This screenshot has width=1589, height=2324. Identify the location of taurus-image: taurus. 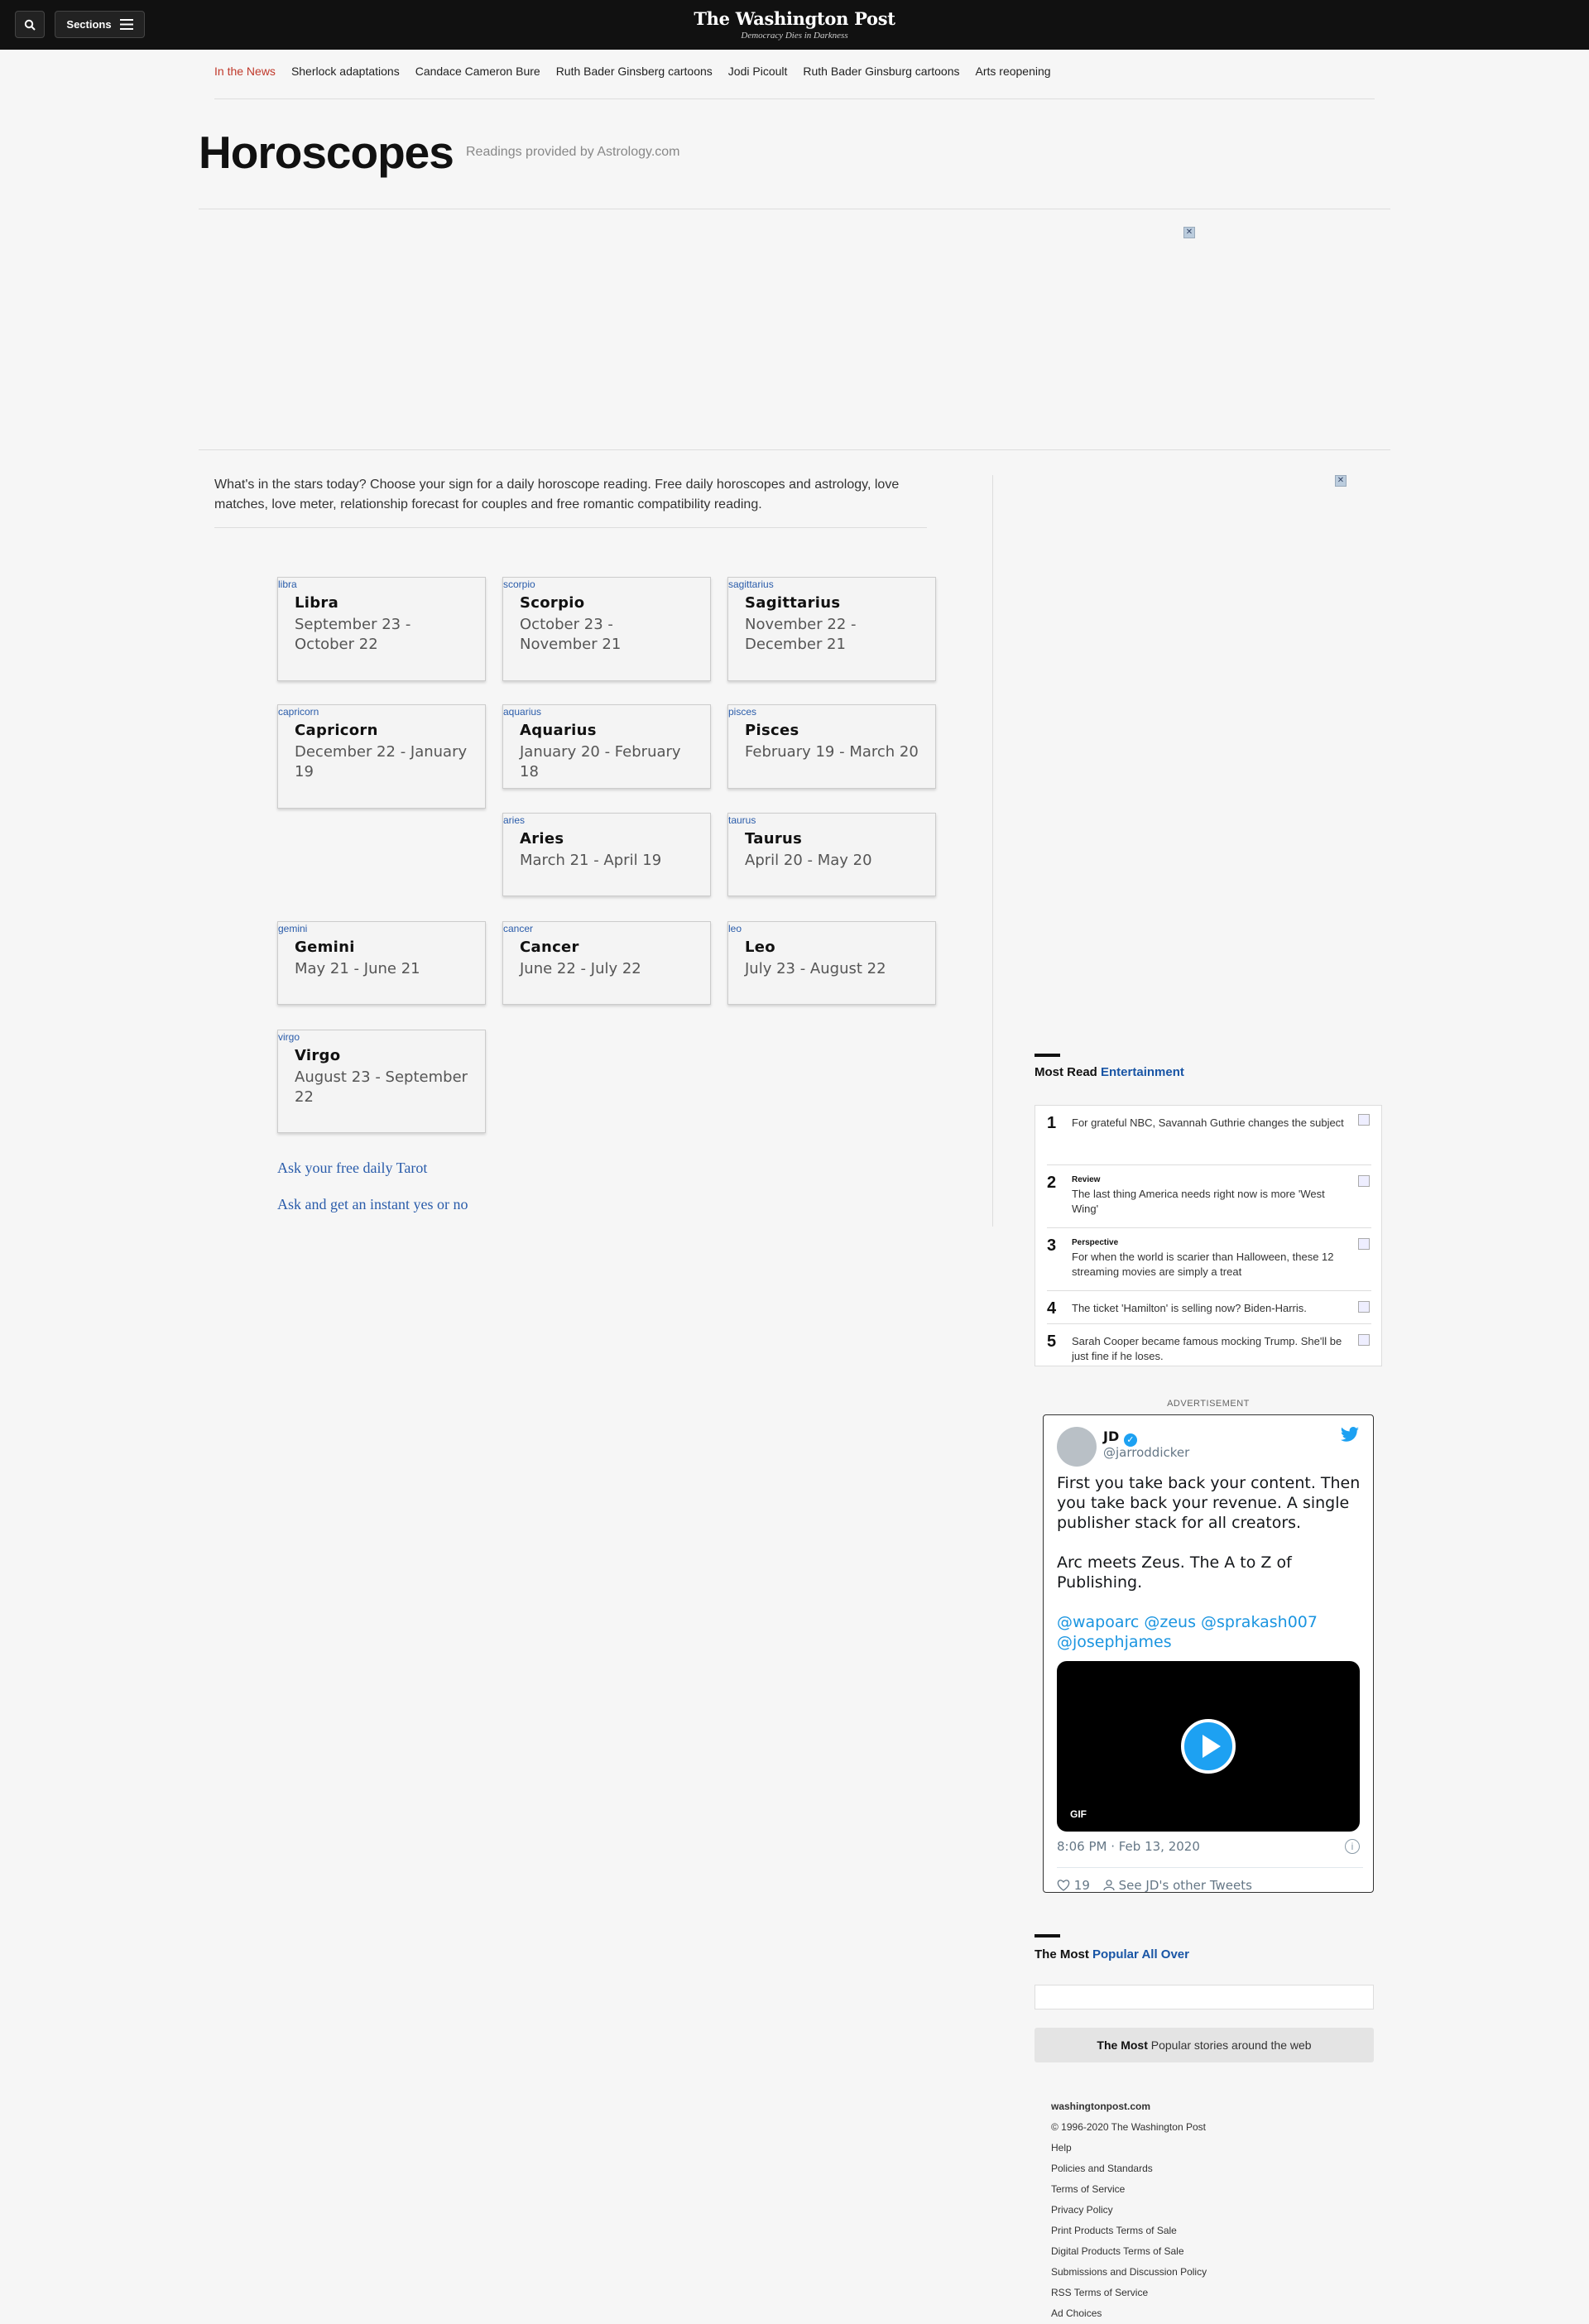
(742, 820).